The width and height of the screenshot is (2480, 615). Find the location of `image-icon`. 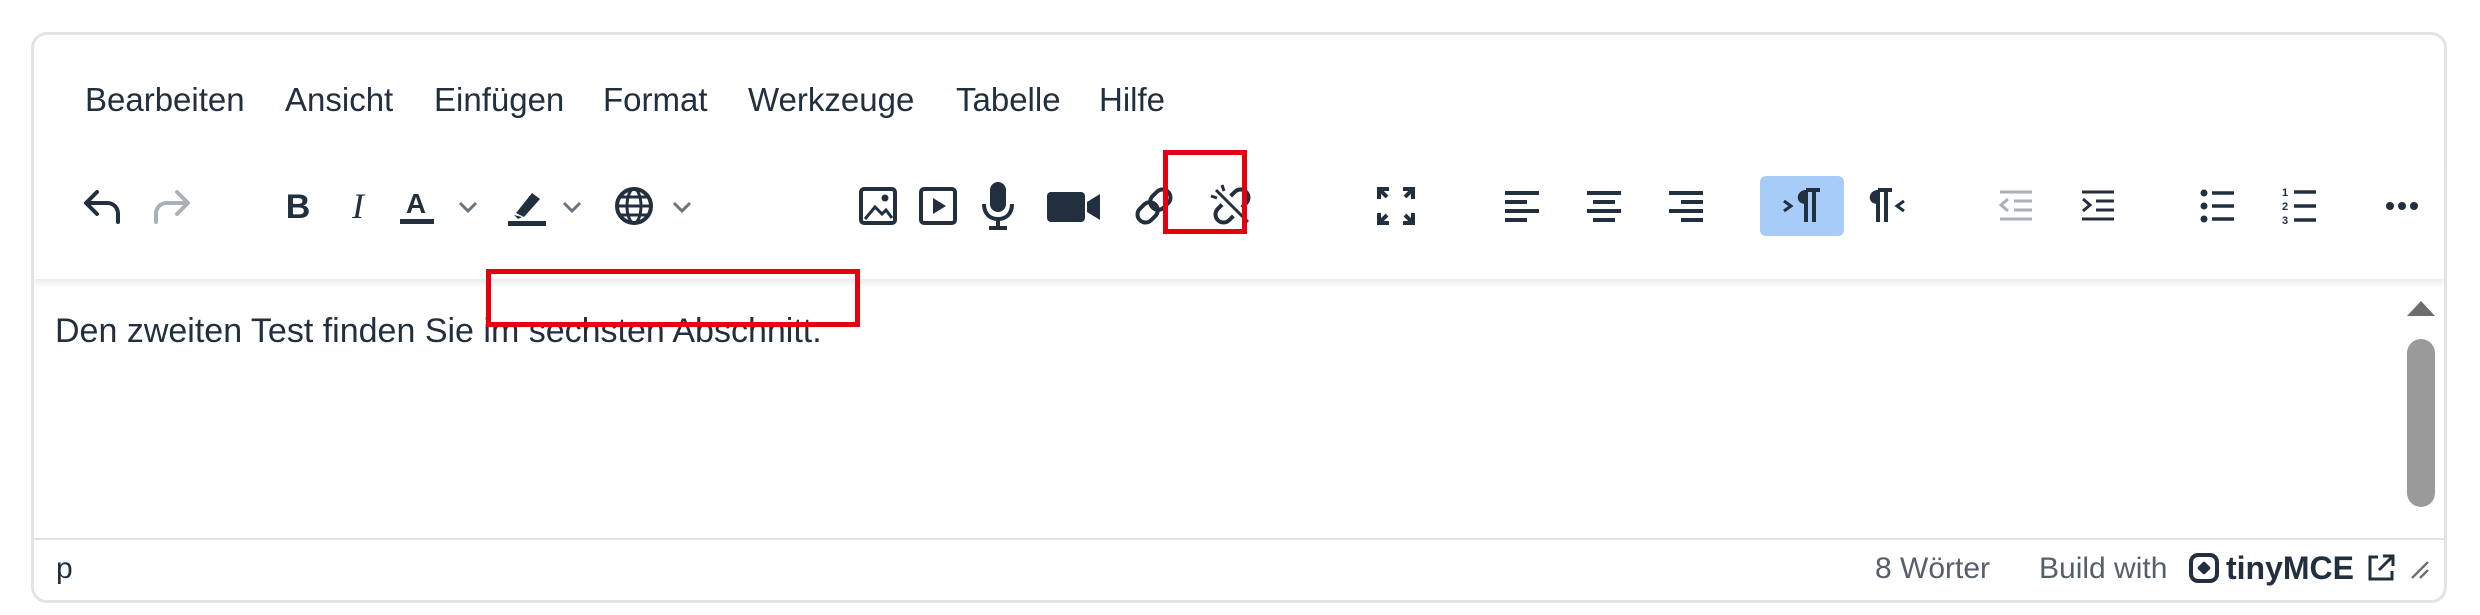

image-icon is located at coordinates (878, 206).